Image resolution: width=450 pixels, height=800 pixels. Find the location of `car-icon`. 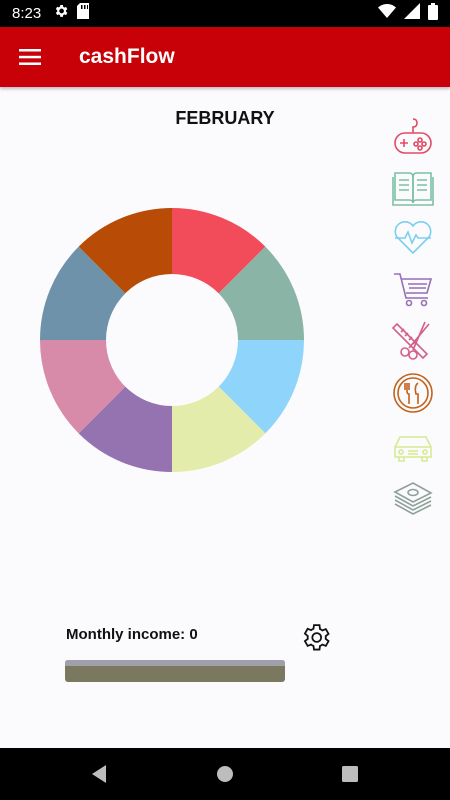

car-icon is located at coordinates (413, 445).